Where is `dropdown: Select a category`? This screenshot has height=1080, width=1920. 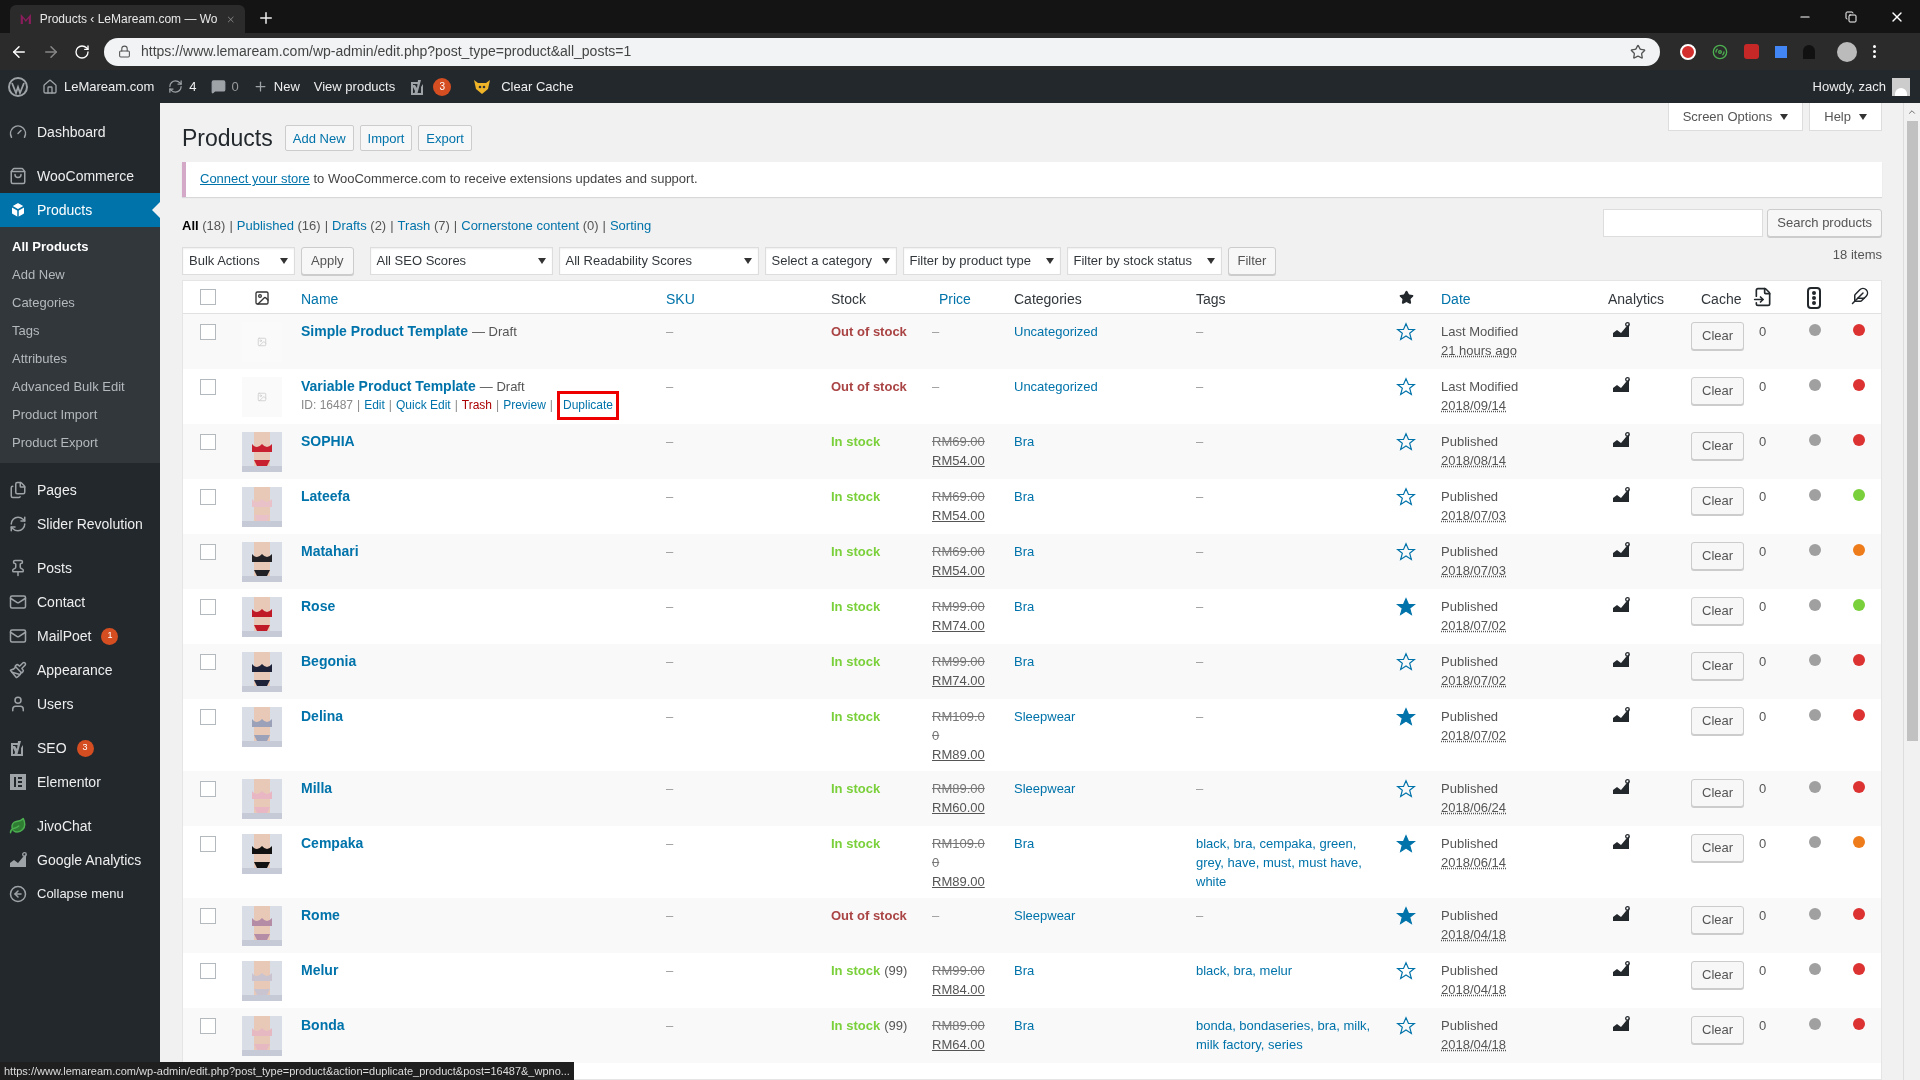 dropdown: Select a category is located at coordinates (830, 260).